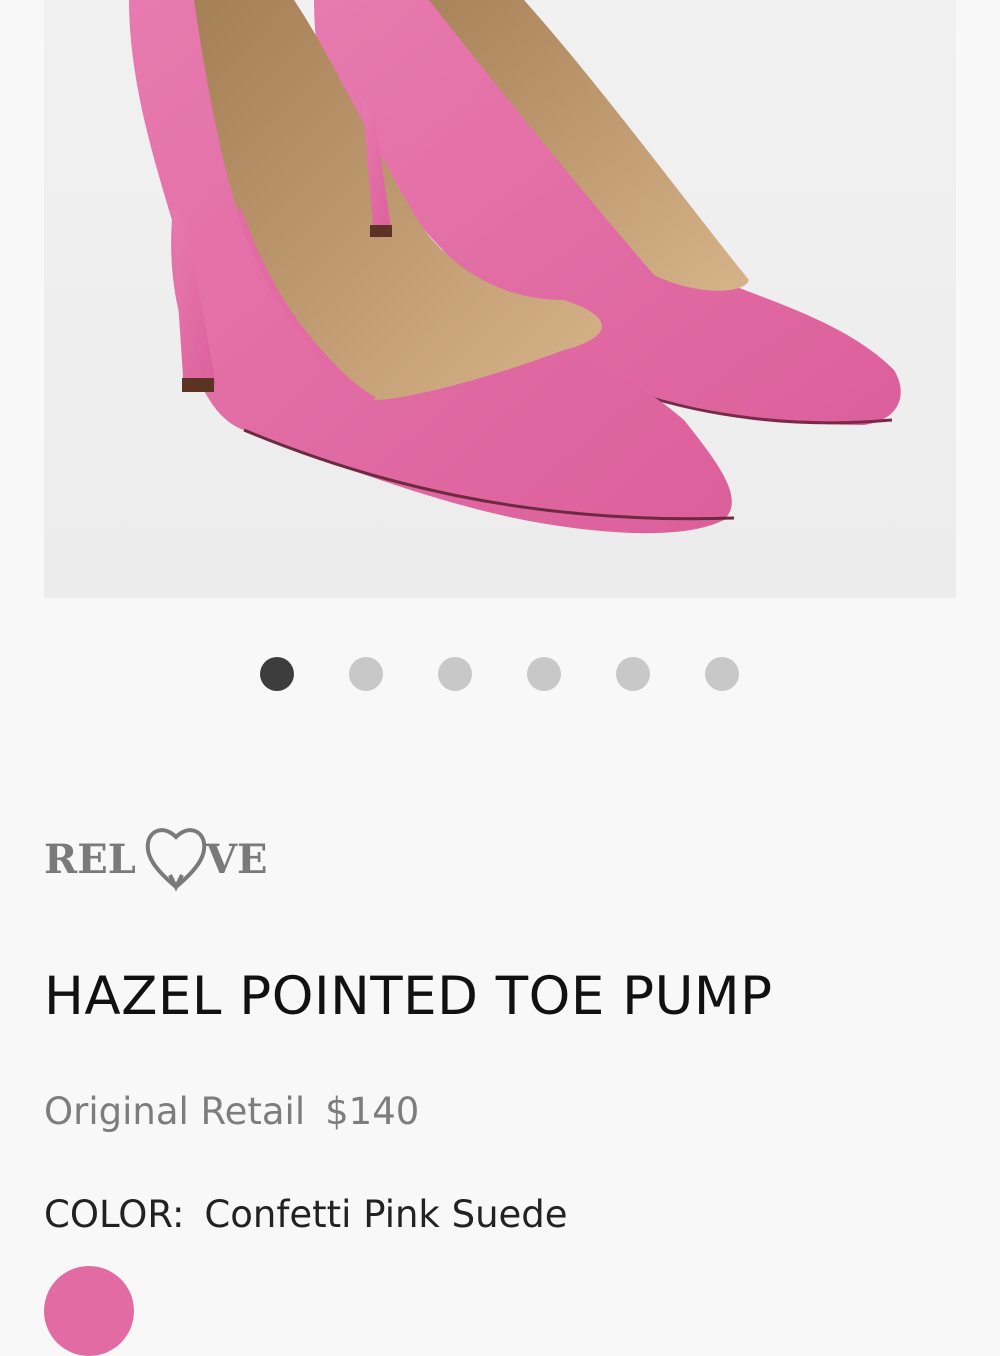 Image resolution: width=1000 pixels, height=1356 pixels. I want to click on relove-logo-mark: REL VE, so click(156, 860).